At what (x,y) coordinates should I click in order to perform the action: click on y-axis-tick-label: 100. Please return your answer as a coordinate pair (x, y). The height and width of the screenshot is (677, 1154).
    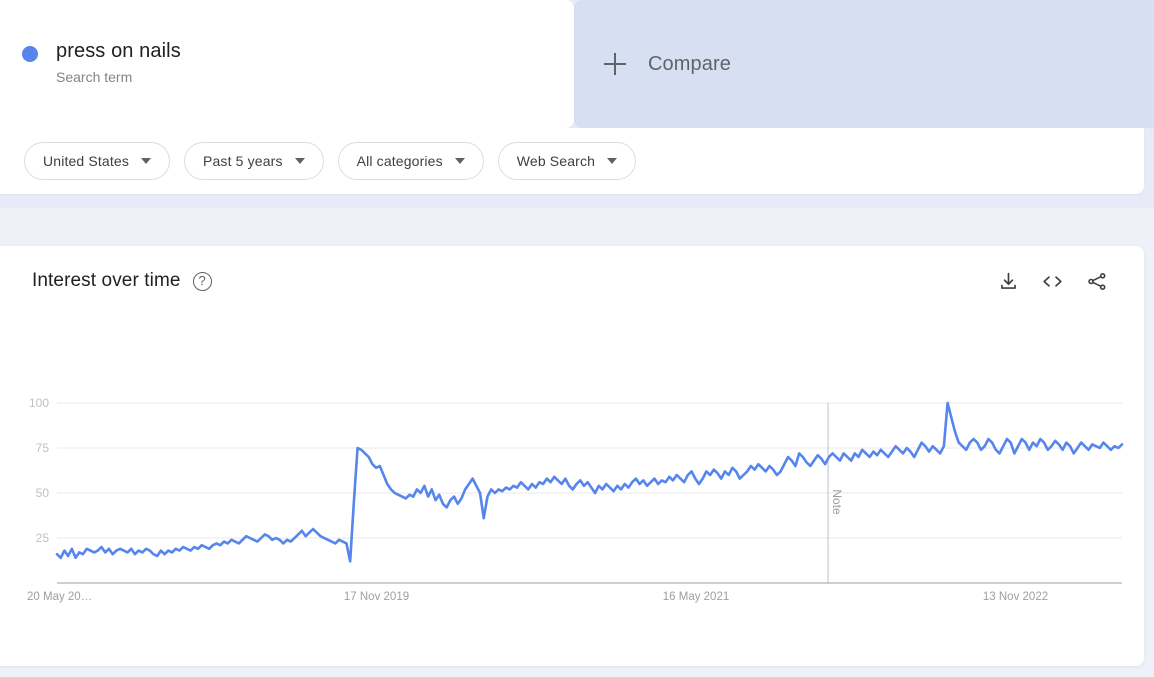
    Looking at the image, I should click on (39, 403).